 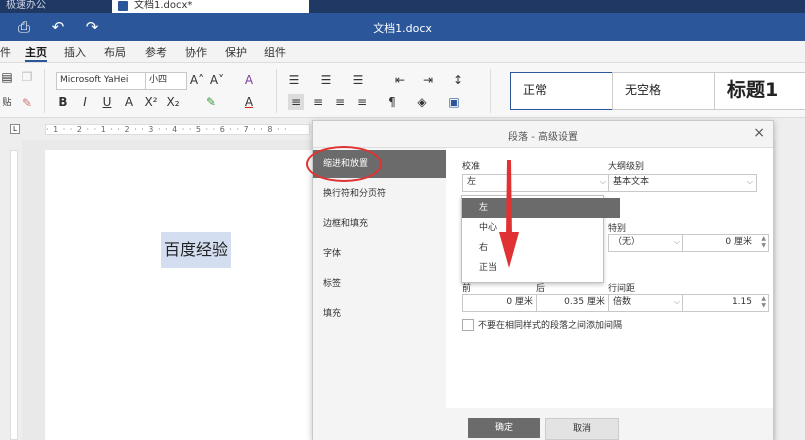 What do you see at coordinates (318, 102) in the screenshot?
I see `align-center-icon: ≡` at bounding box center [318, 102].